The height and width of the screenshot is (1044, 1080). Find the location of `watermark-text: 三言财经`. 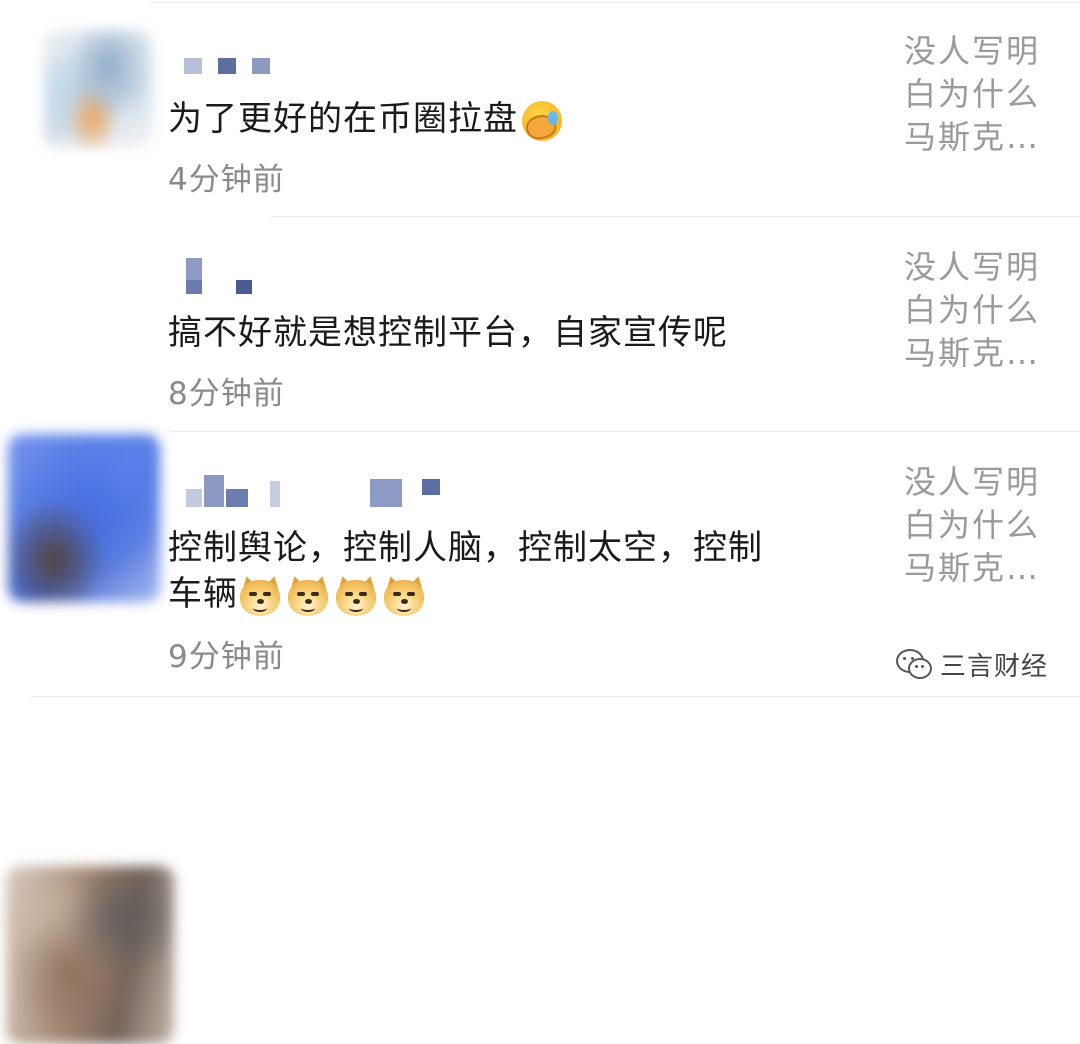

watermark-text: 三言财经 is located at coordinates (994, 666).